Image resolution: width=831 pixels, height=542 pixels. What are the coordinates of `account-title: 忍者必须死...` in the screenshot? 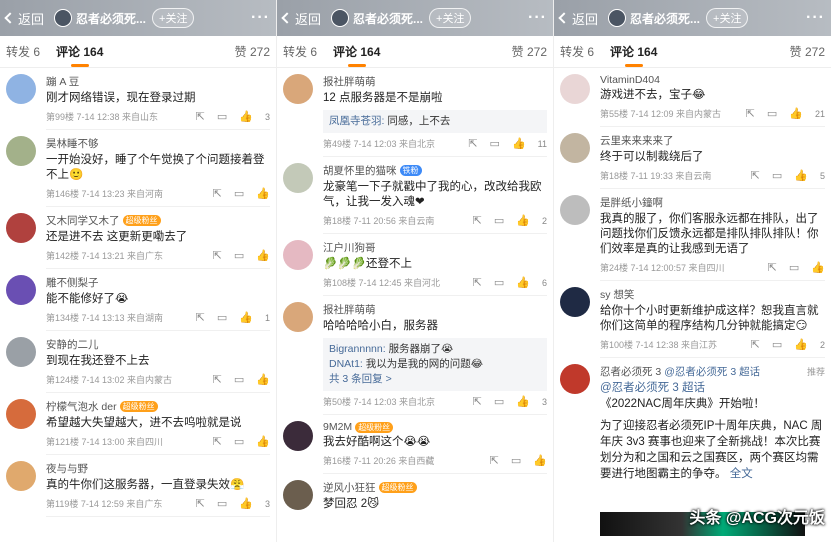 It's located at (388, 18).